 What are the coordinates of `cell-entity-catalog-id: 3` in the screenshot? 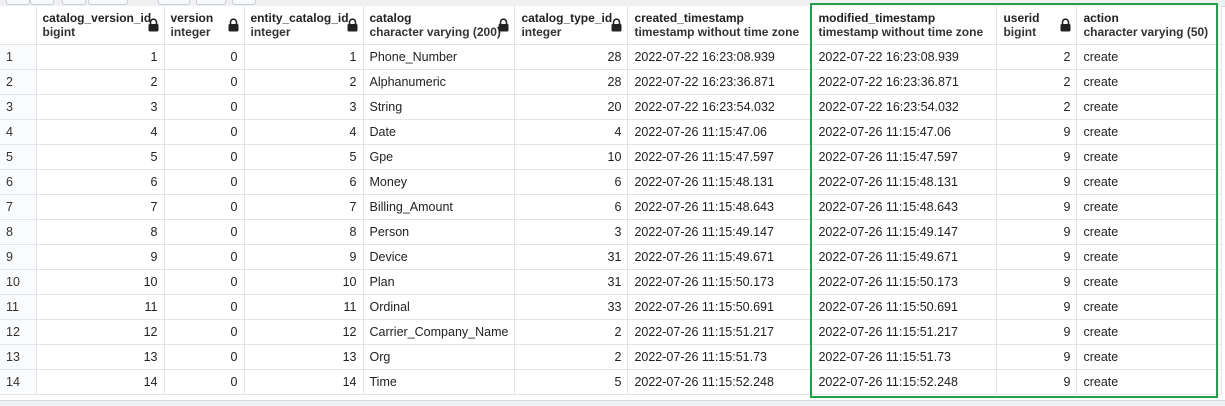 It's located at (304, 107).